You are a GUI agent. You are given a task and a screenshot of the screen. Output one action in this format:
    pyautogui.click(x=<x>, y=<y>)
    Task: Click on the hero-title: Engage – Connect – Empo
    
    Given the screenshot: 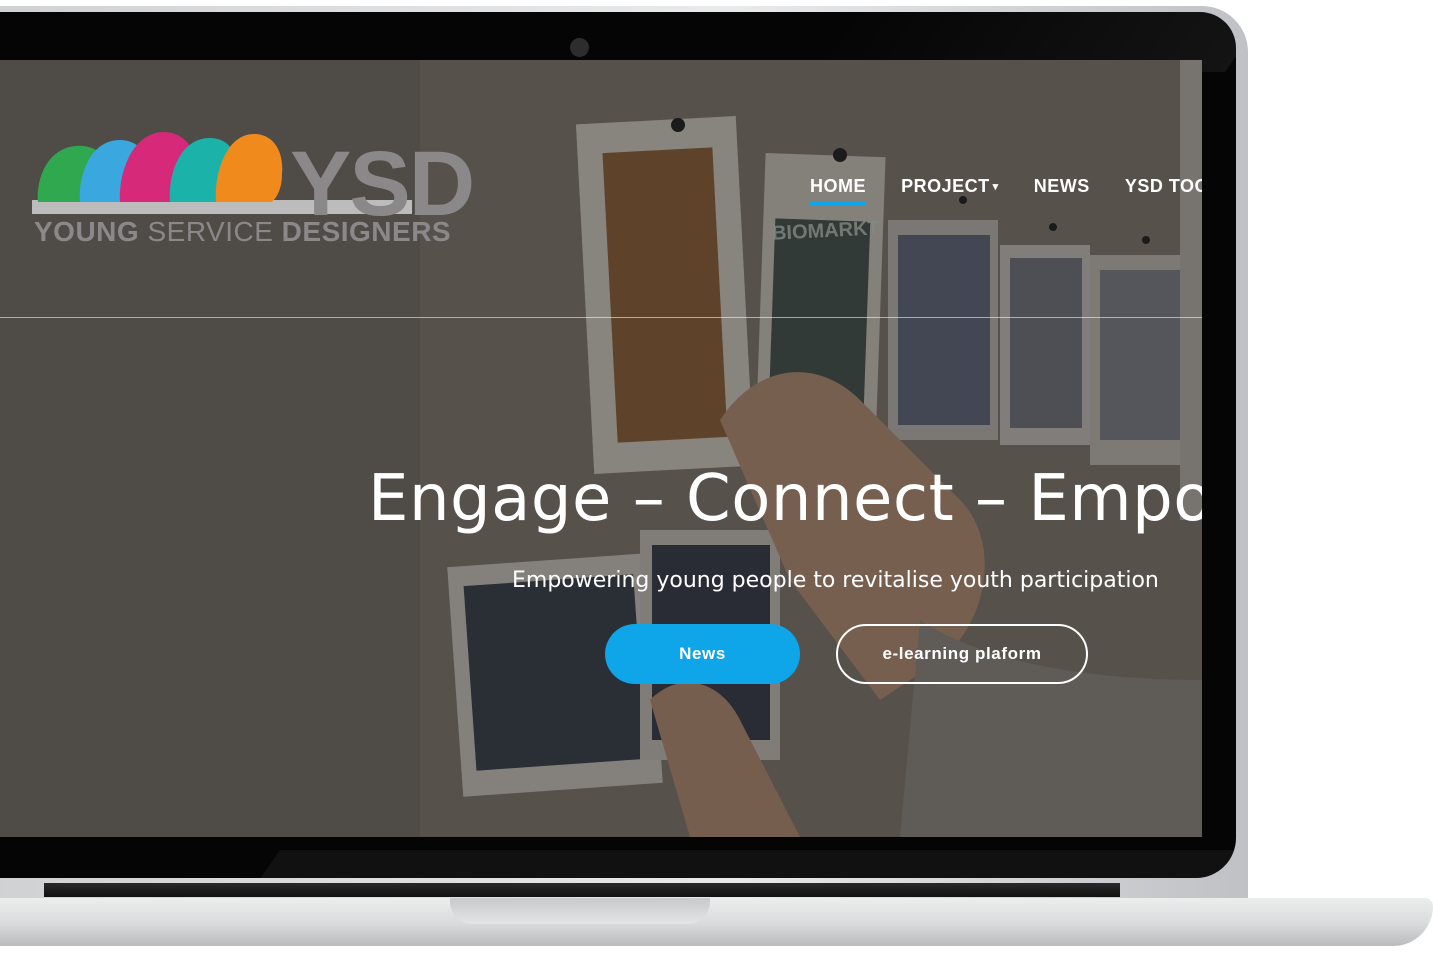 What is the action you would take?
    pyautogui.click(x=785, y=499)
    